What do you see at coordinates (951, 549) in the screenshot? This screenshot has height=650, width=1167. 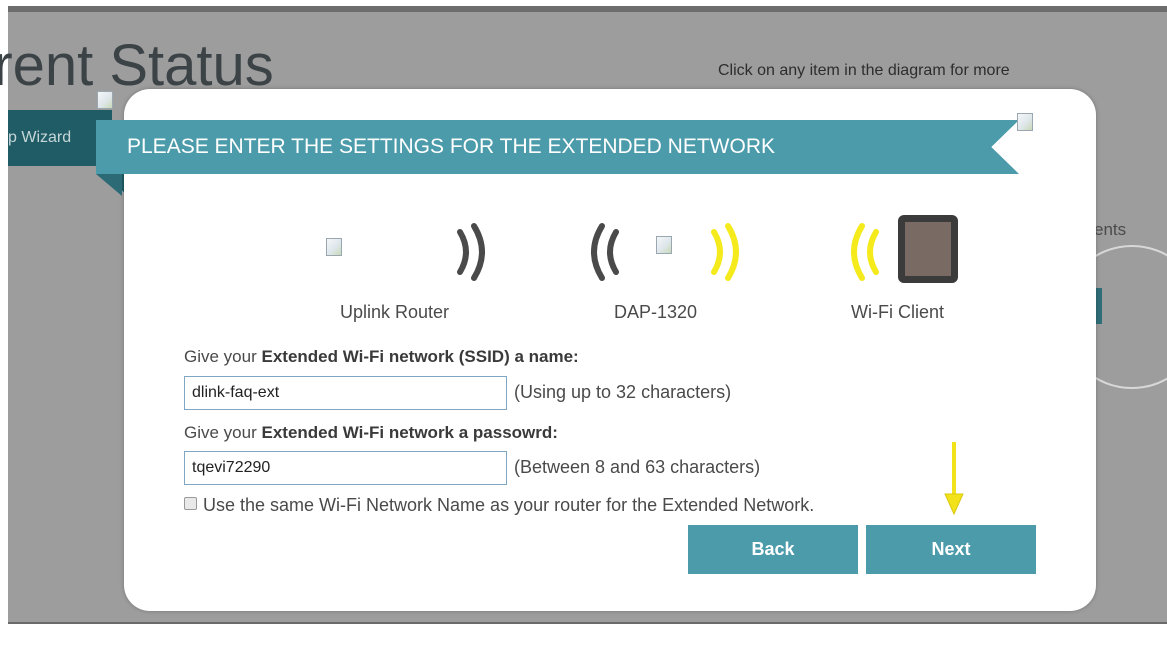 I see `next-button: Next` at bounding box center [951, 549].